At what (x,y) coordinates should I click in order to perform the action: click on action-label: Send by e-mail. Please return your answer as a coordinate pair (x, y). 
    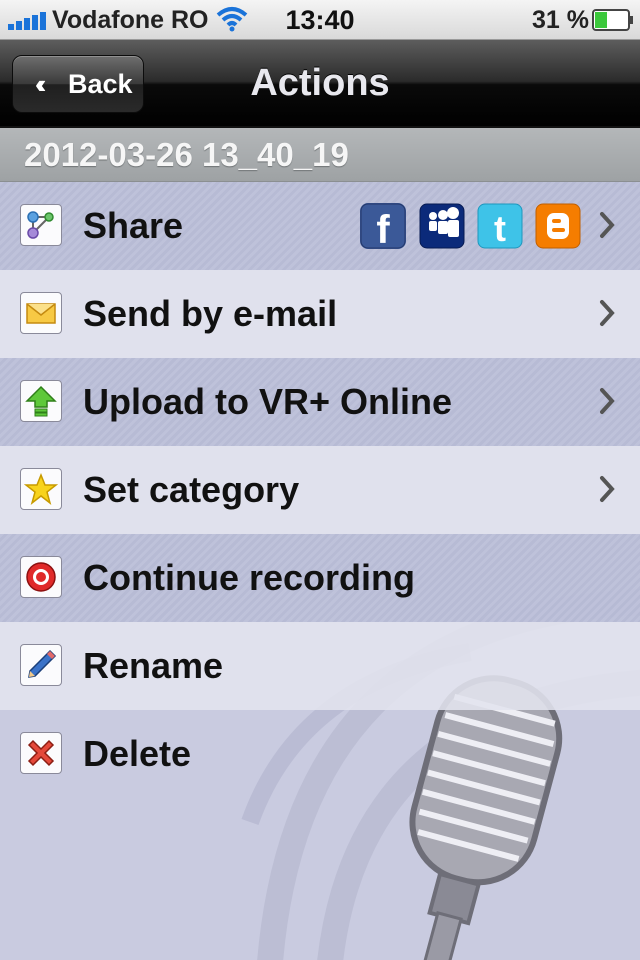
    Looking at the image, I should click on (210, 313).